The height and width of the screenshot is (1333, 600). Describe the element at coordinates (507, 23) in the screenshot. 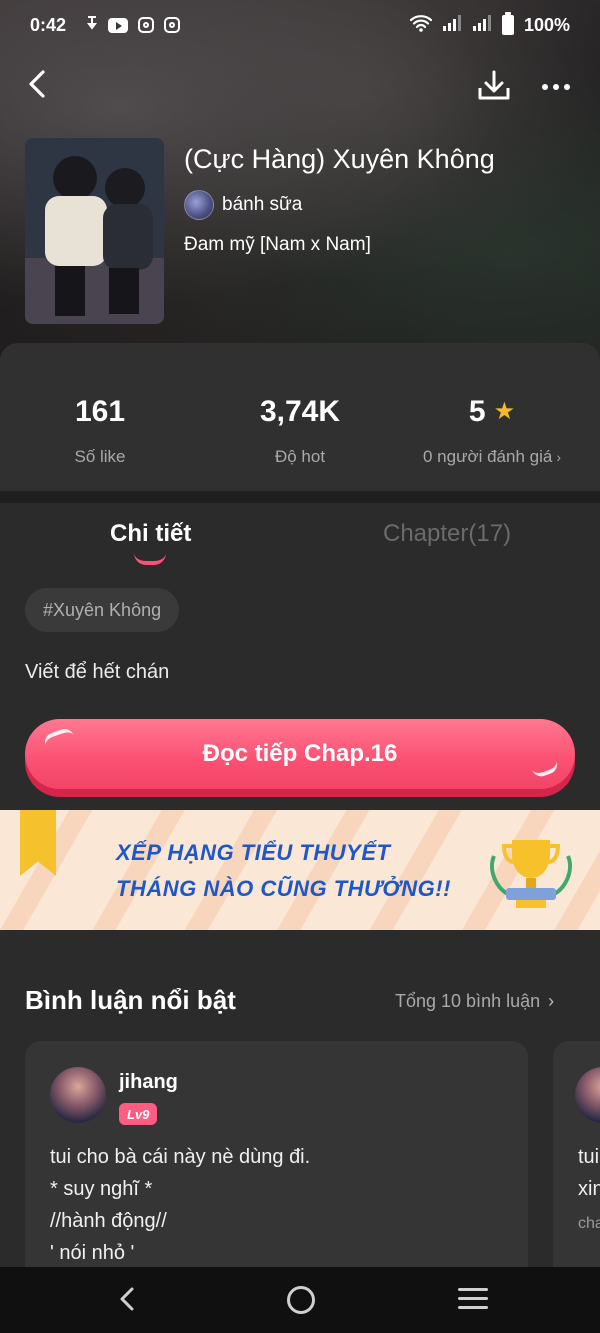

I see `battery-icon` at that location.